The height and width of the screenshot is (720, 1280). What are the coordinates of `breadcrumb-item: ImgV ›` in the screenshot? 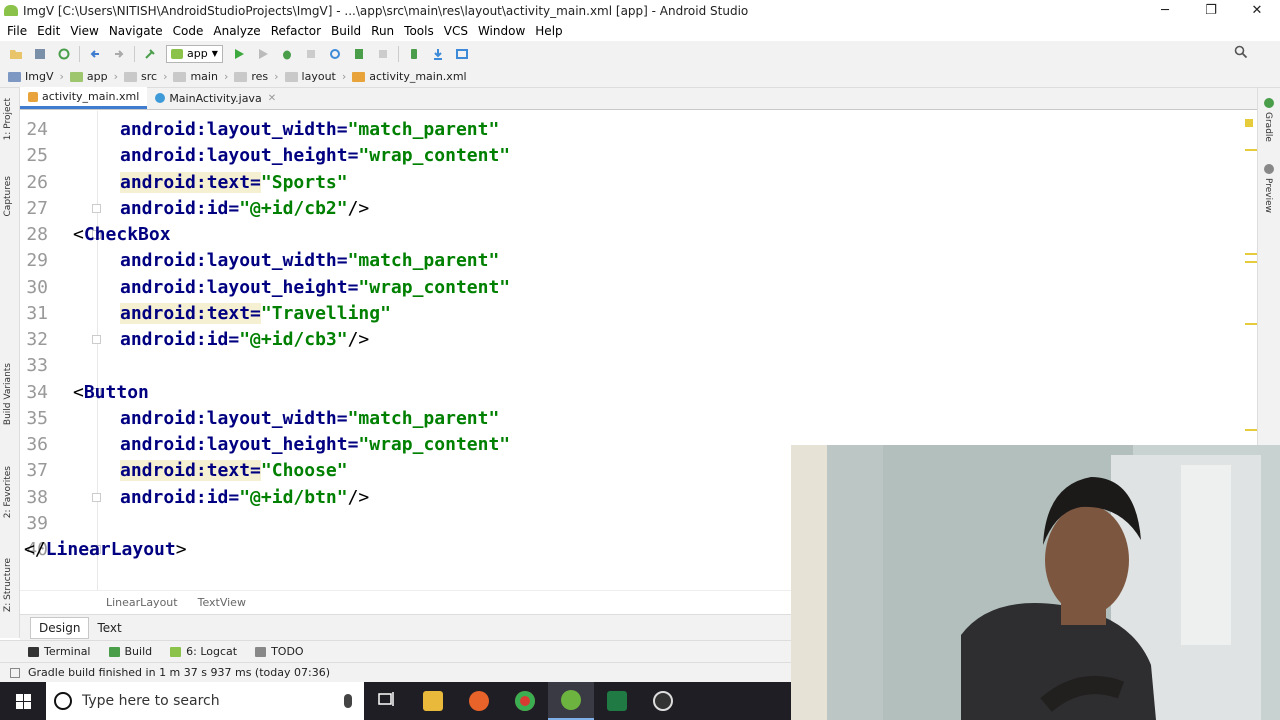 It's located at (36, 76).